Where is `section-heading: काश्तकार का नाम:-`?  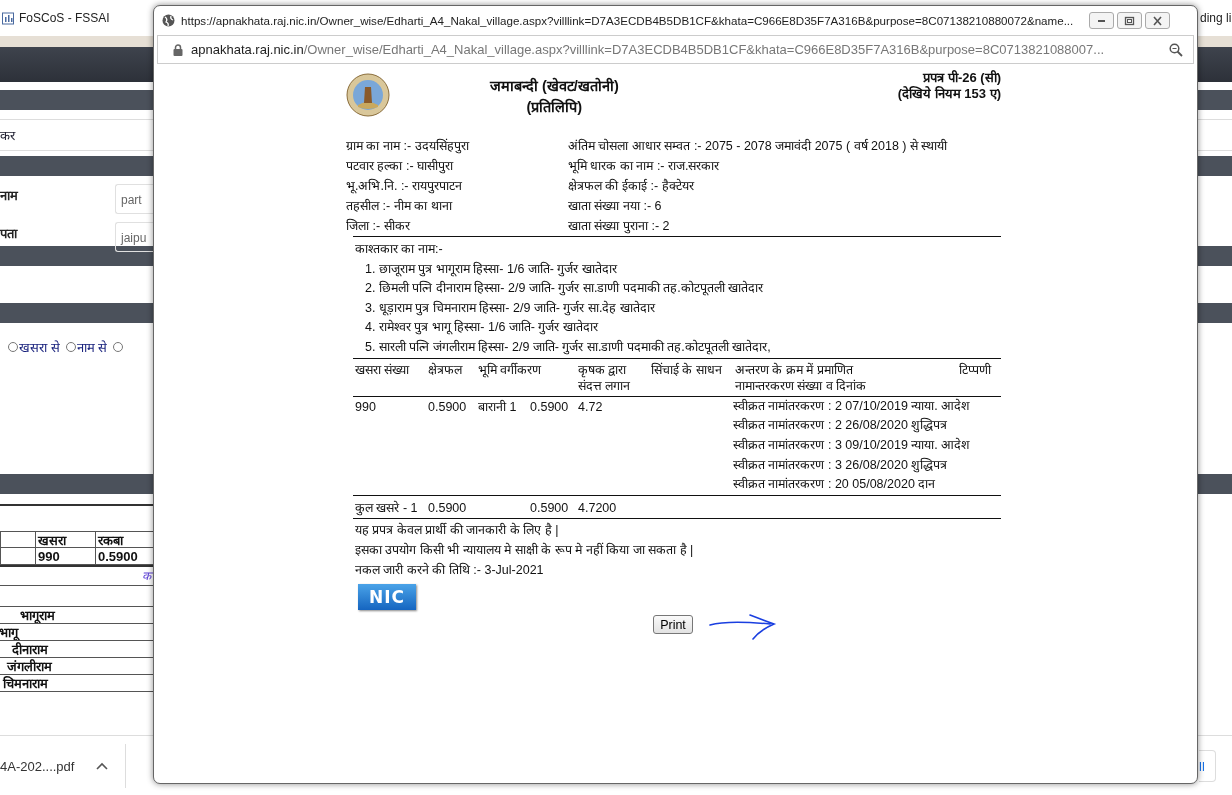 section-heading: काश्तकार का नाम:- is located at coordinates (399, 249).